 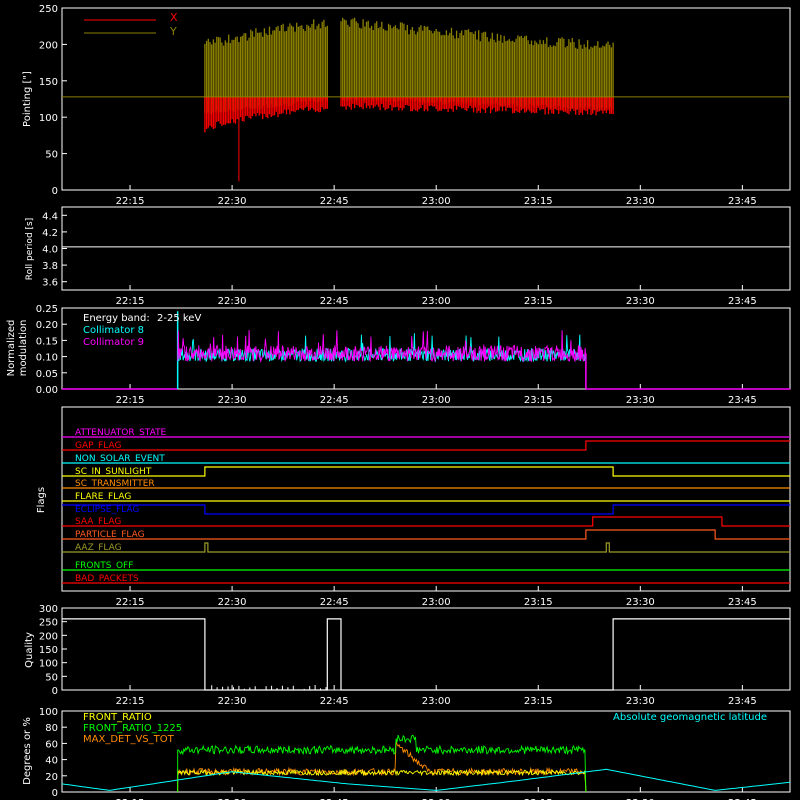 What do you see at coordinates (130, 701) in the screenshot?
I see `xtick-label-4-0: 22:15` at bounding box center [130, 701].